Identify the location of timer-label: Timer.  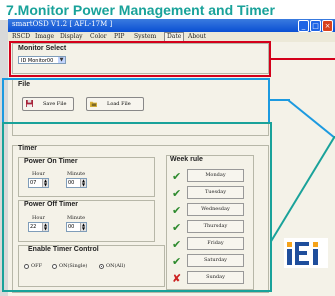
(27, 148).